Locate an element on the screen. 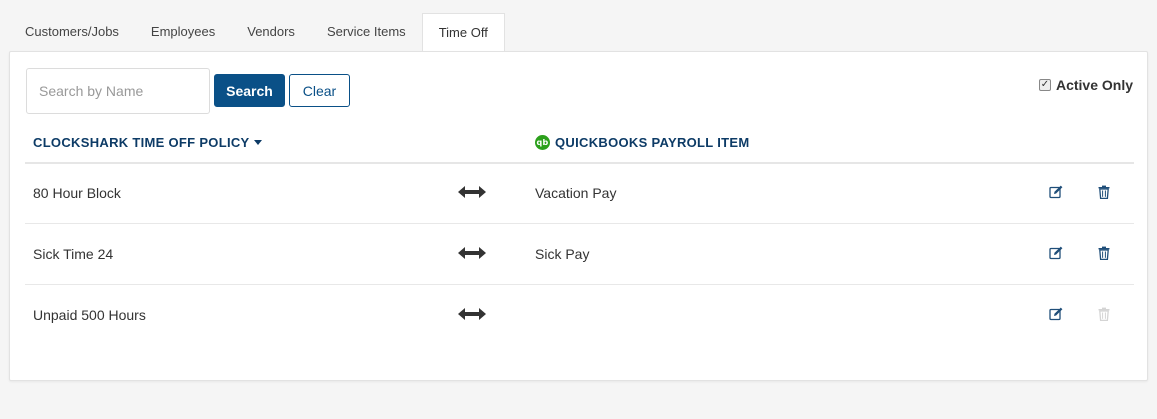 The height and width of the screenshot is (419, 1157). column-header-payroll-label: QUICKBOOKS PAYROLL ITEM is located at coordinates (652, 142).